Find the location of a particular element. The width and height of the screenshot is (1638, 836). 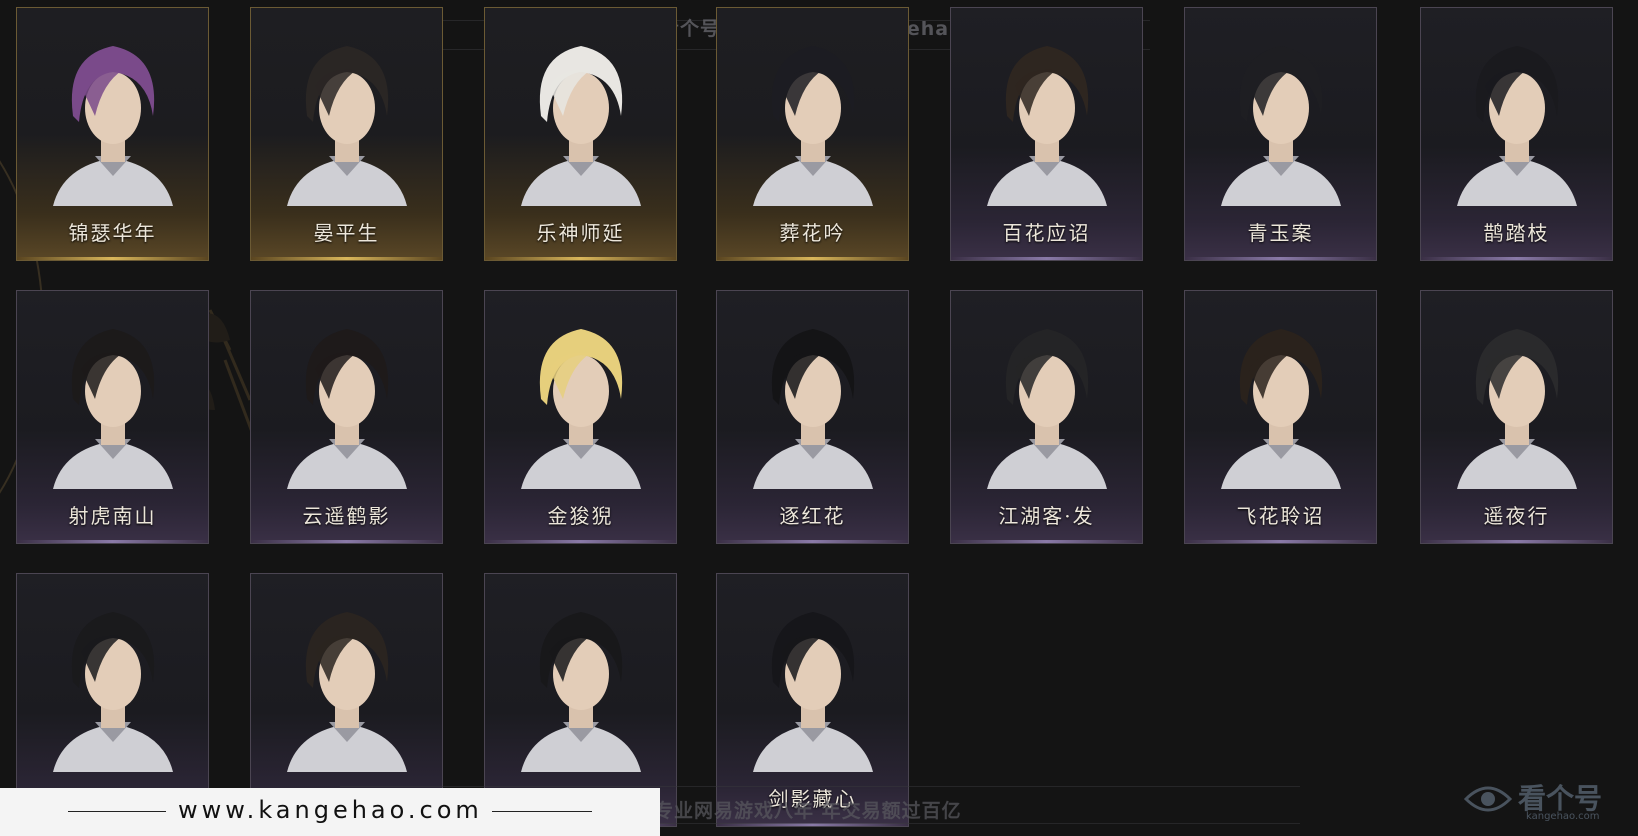

hairstyle-card: 葬花吟 is located at coordinates (812, 134).